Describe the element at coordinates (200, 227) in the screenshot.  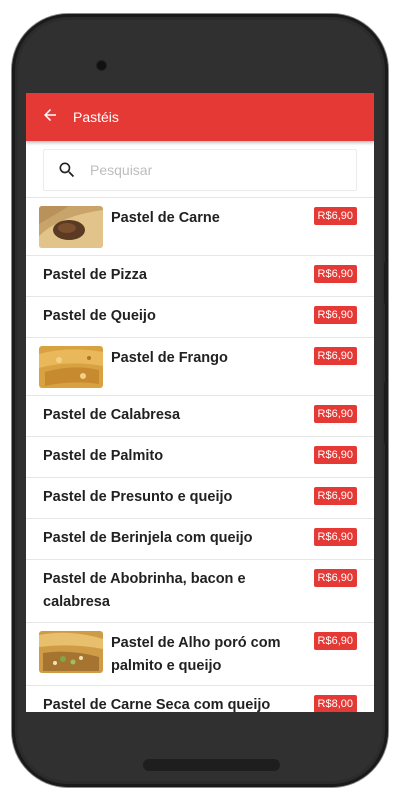
I see `list-item: Pastel de Carne R$6,90` at that location.